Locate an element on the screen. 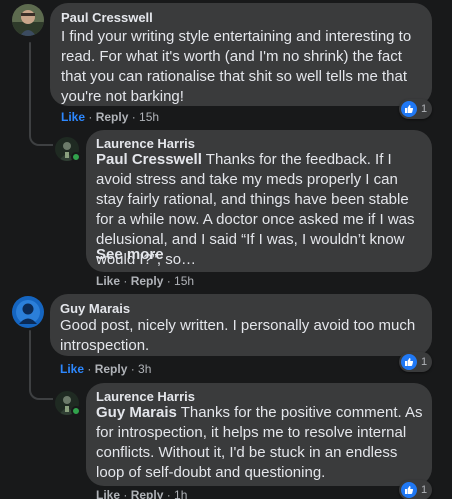  reply-actions: Like · Reply · 1h is located at coordinates (141, 493).